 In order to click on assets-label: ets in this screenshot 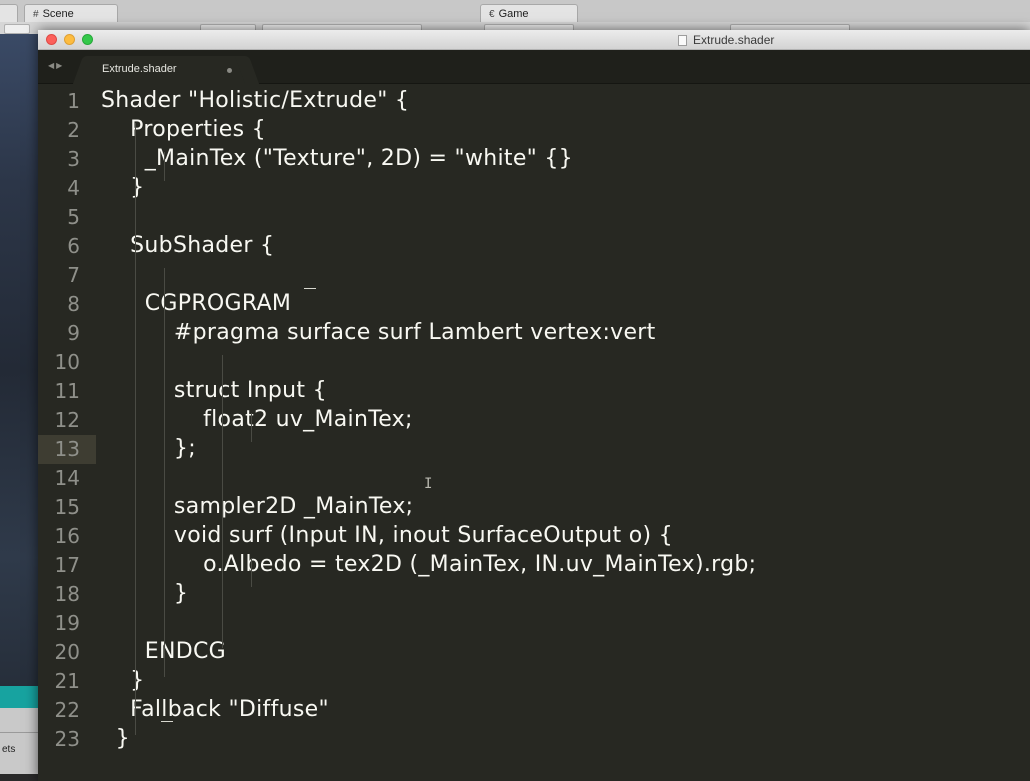, I will do `click(8, 749)`.